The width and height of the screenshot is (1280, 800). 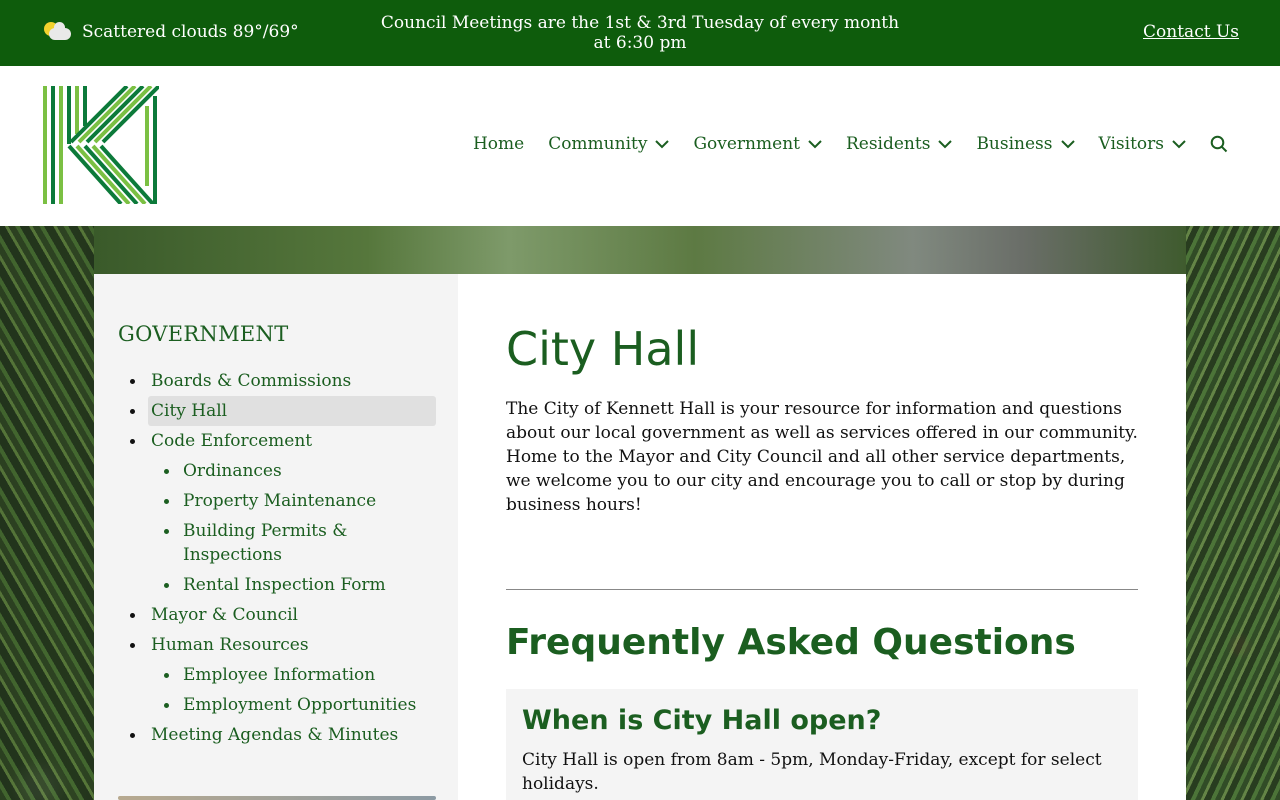 I want to click on hero-image-left, so click(x=47, y=513).